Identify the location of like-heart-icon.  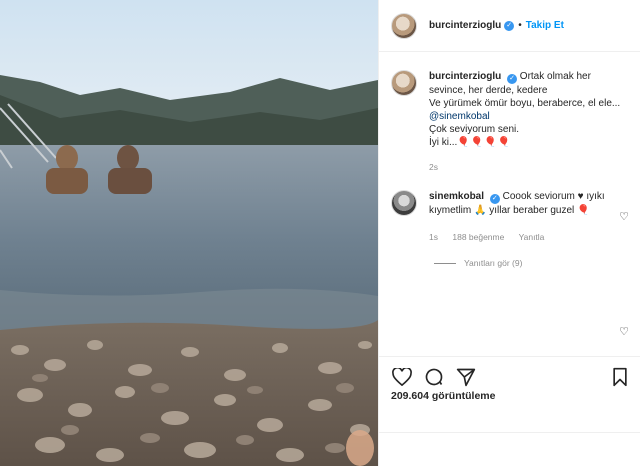
(402, 377).